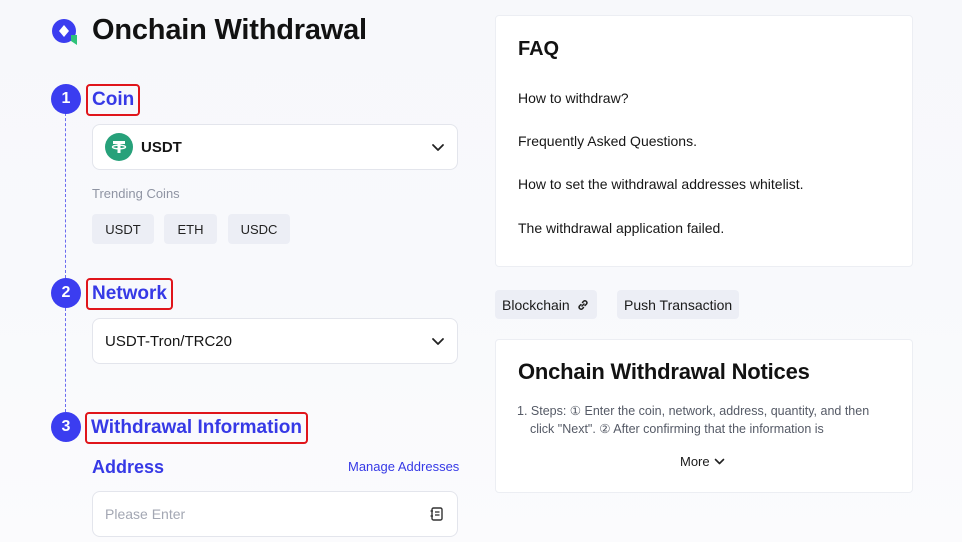 Image resolution: width=962 pixels, height=542 pixels. I want to click on faq-item-application-failed: The withdrawal application failed., so click(621, 228).